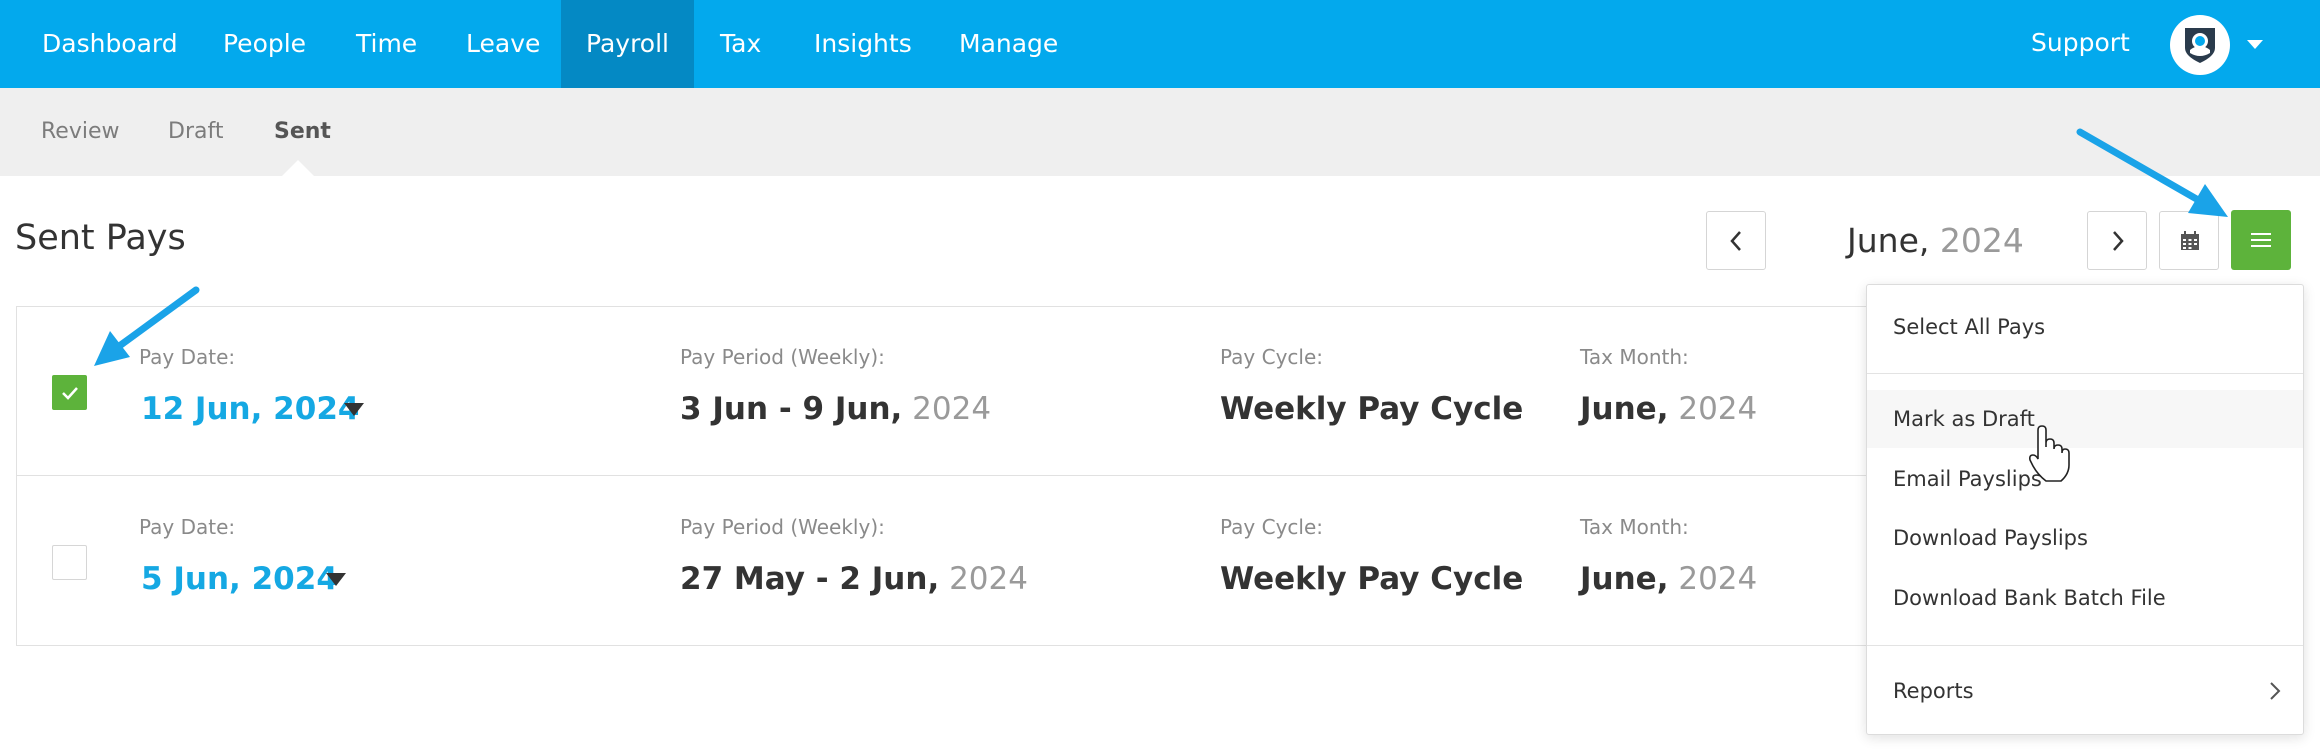 Image resolution: width=2320 pixels, height=752 pixels. Describe the element at coordinates (2085, 538) in the screenshot. I see `menu-item-download-payslips: Download Payslips` at that location.